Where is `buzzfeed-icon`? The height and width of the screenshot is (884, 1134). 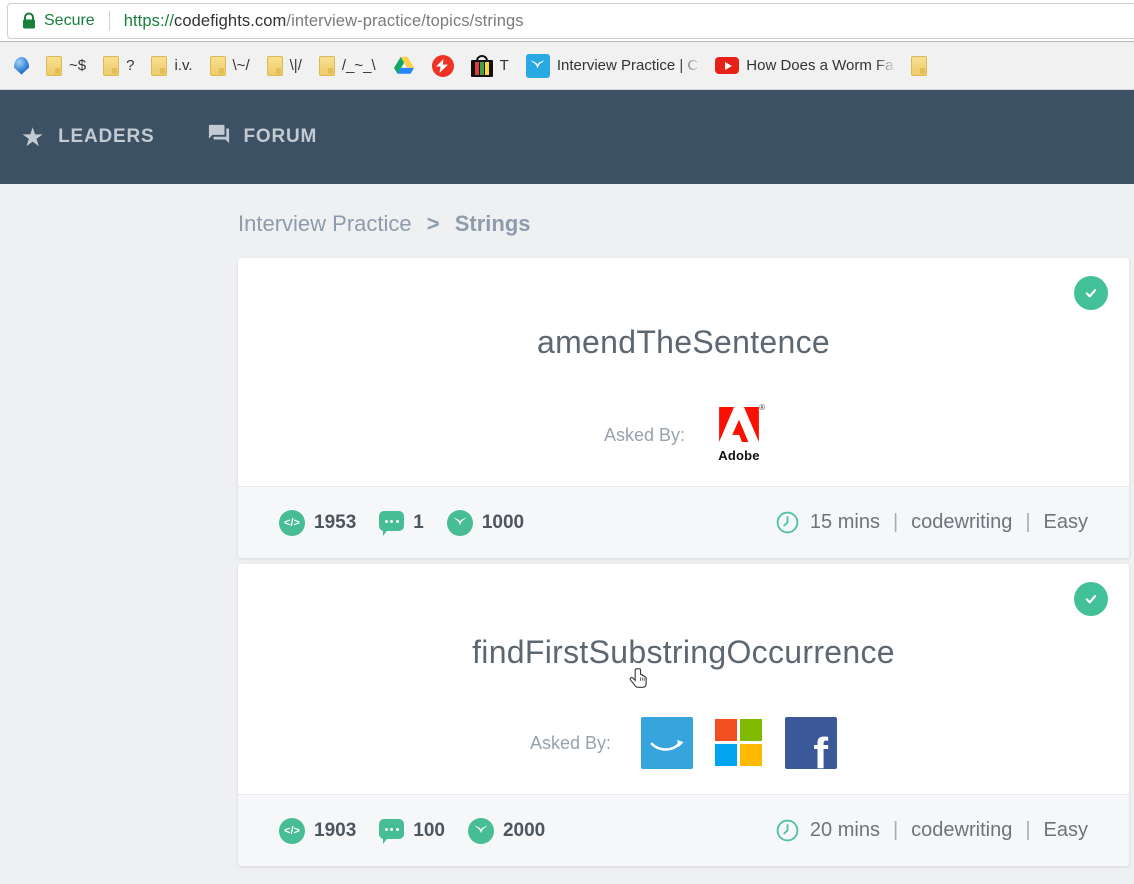
buzzfeed-icon is located at coordinates (442, 65).